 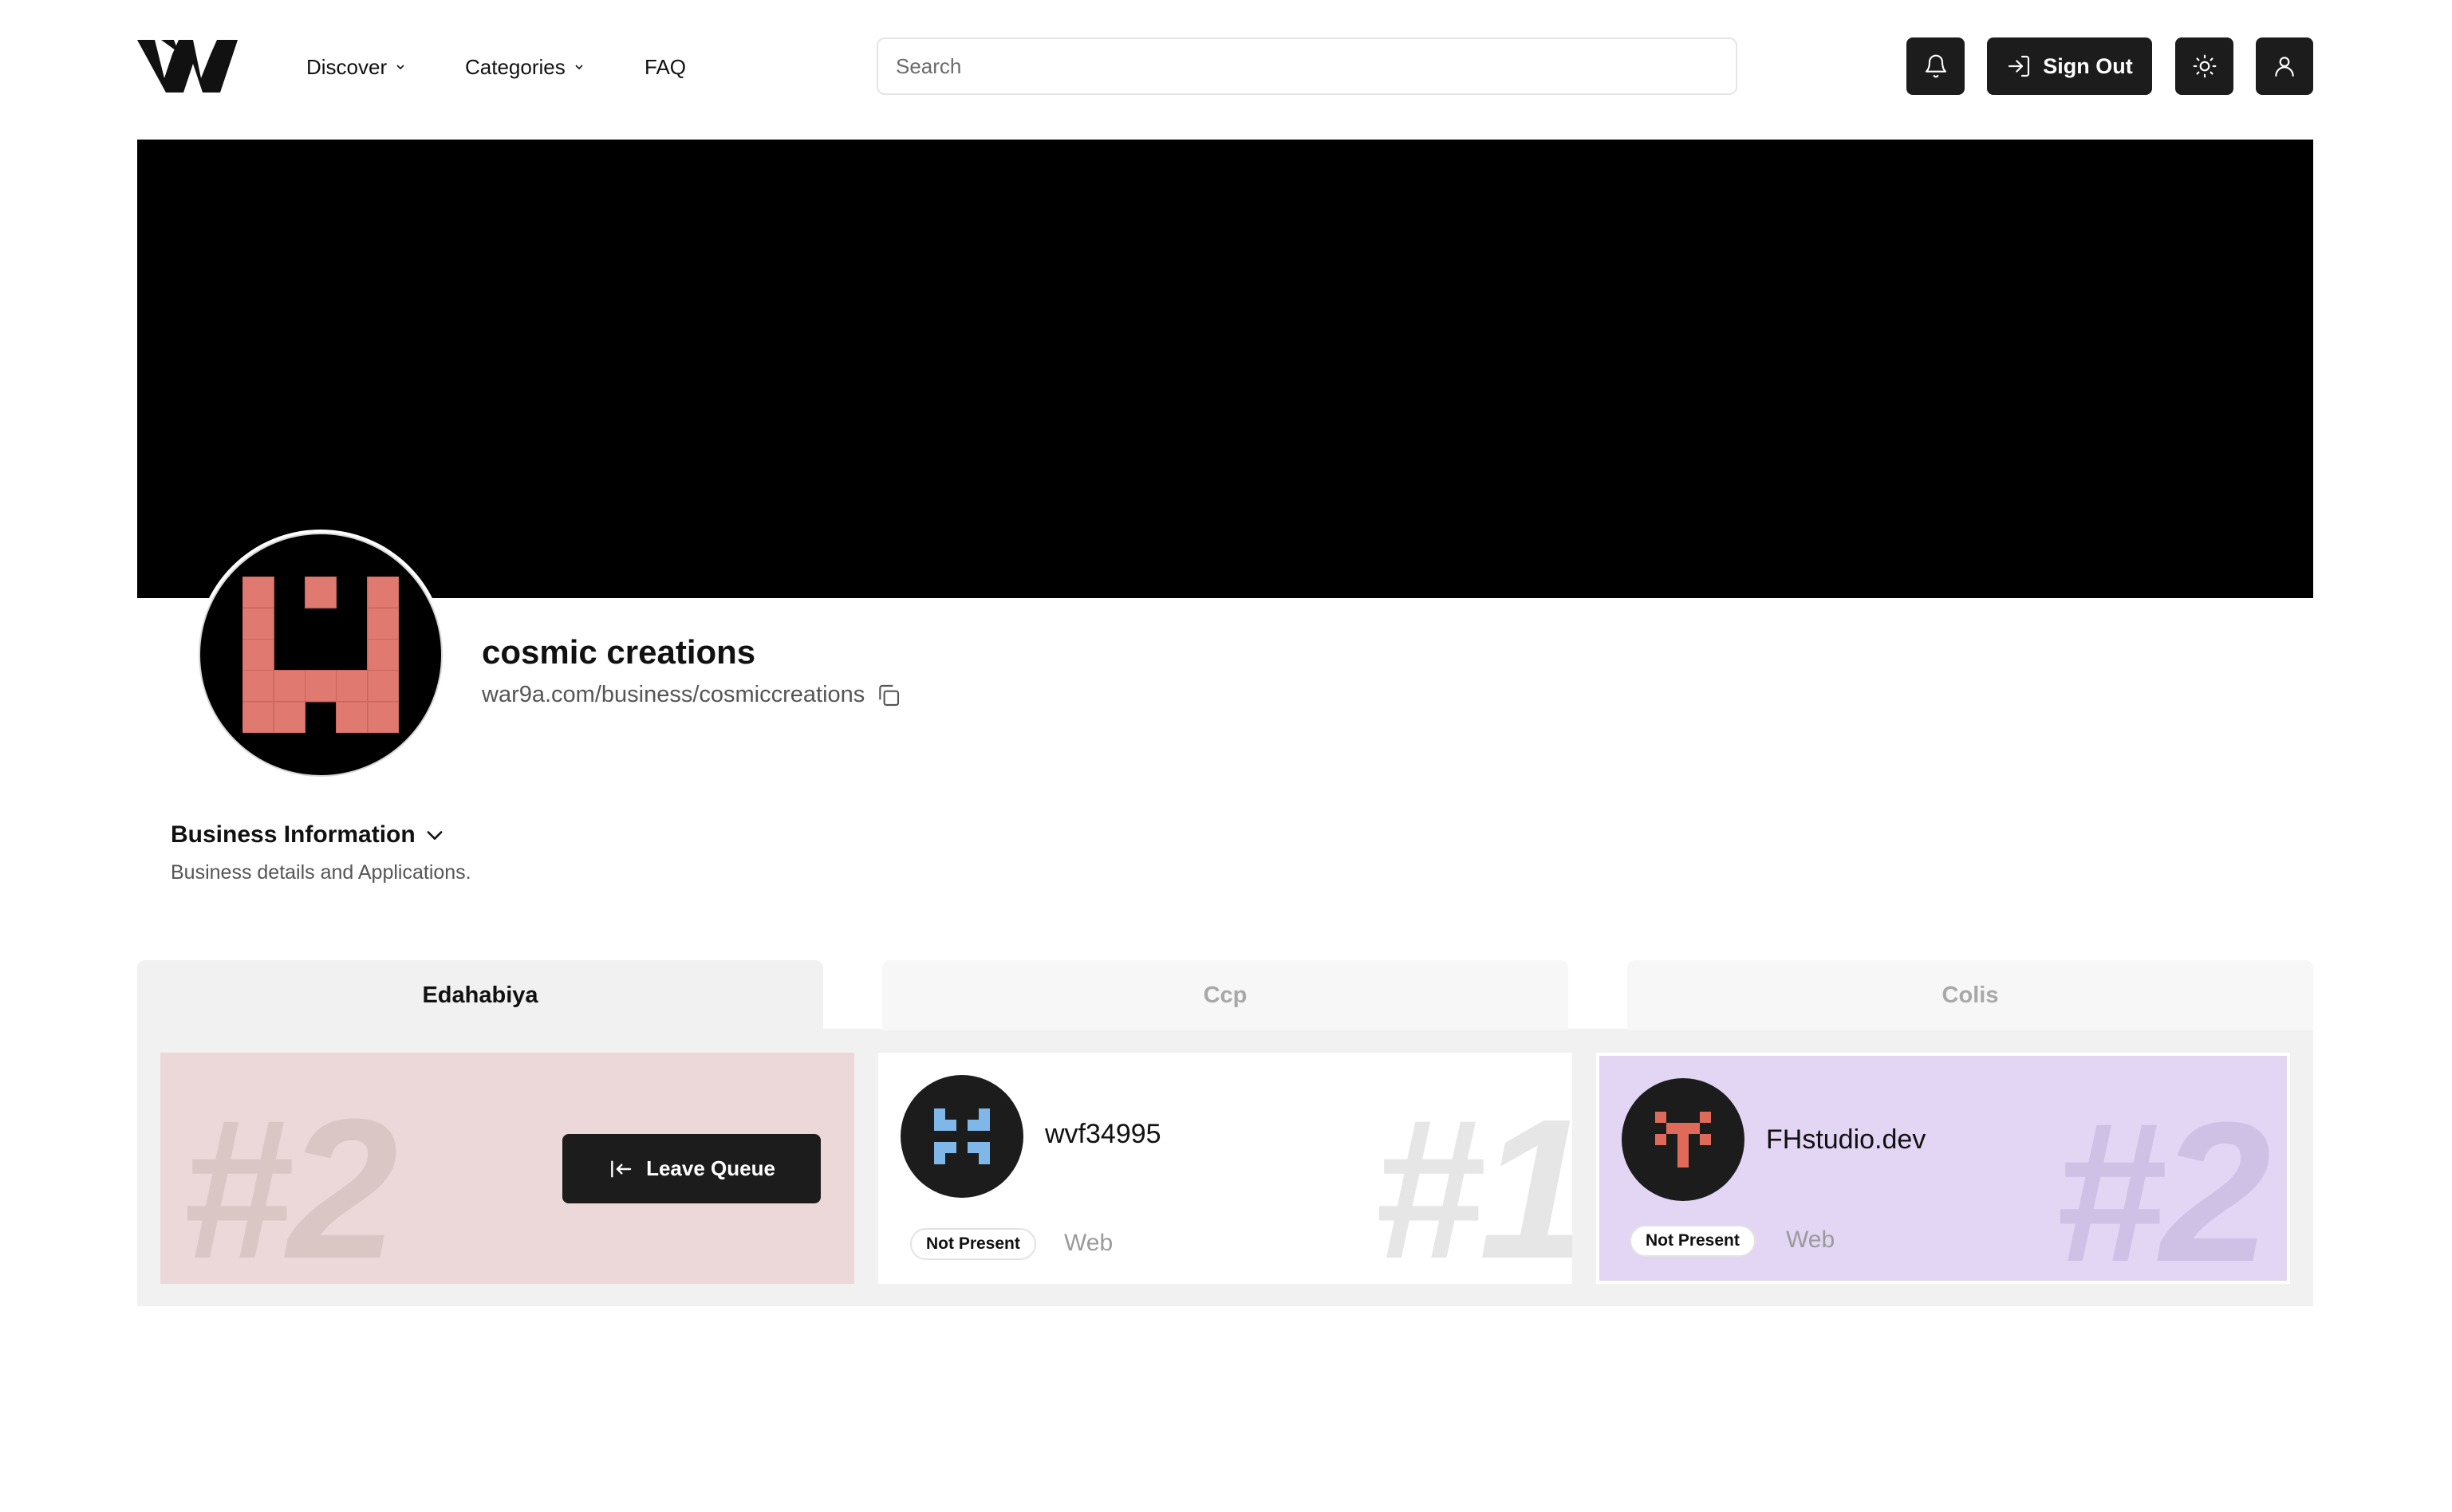 I want to click on user-icon, so click(x=2284, y=67).